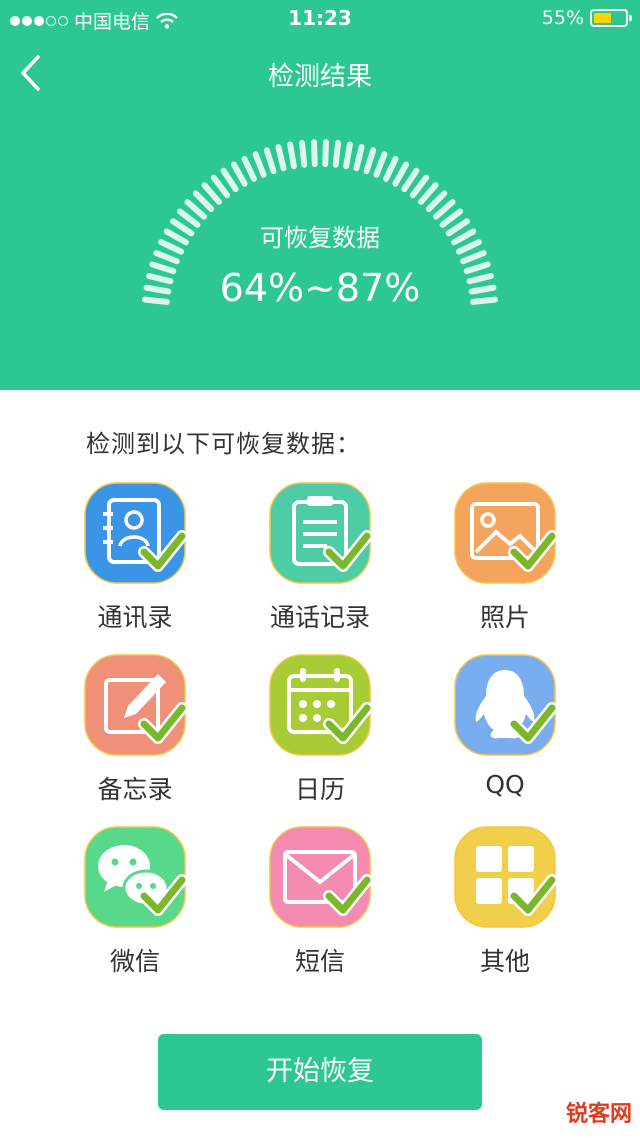 The width and height of the screenshot is (640, 1138). I want to click on chat-icon, so click(135, 878).